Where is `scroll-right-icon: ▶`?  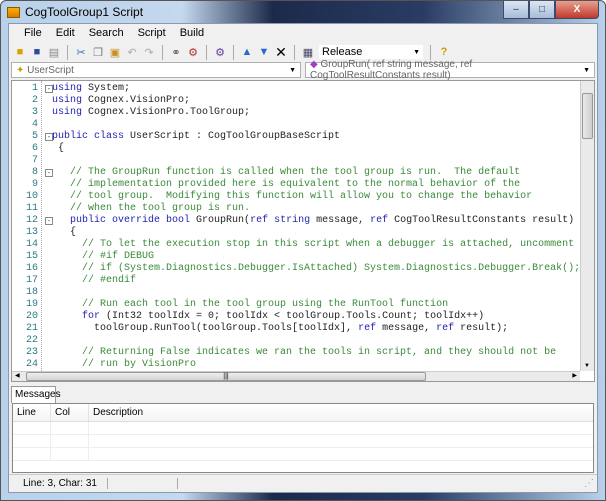
scroll-right-icon: ▶ is located at coordinates (574, 375).